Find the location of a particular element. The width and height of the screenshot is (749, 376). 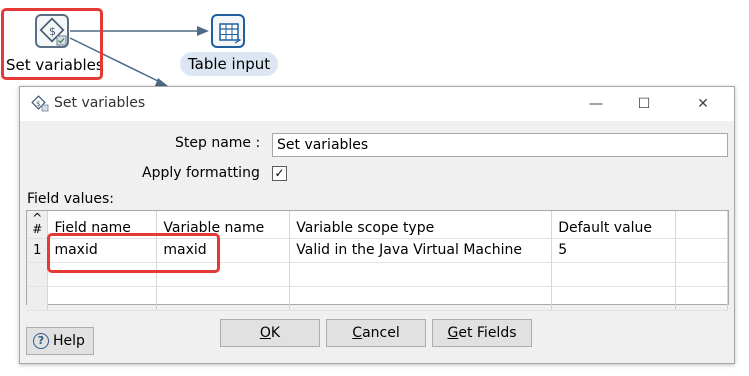

apply-formatting-checkbox: ✓ is located at coordinates (279, 173).